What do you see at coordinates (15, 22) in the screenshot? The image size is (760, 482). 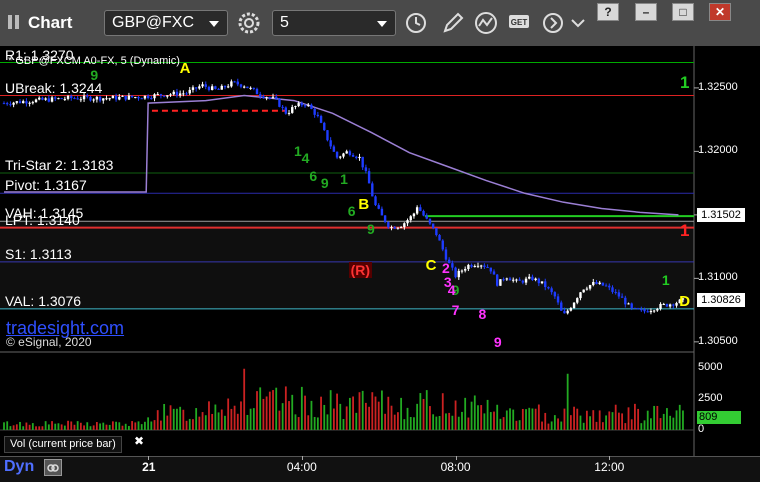 I see `drag-grip-icon` at bounding box center [15, 22].